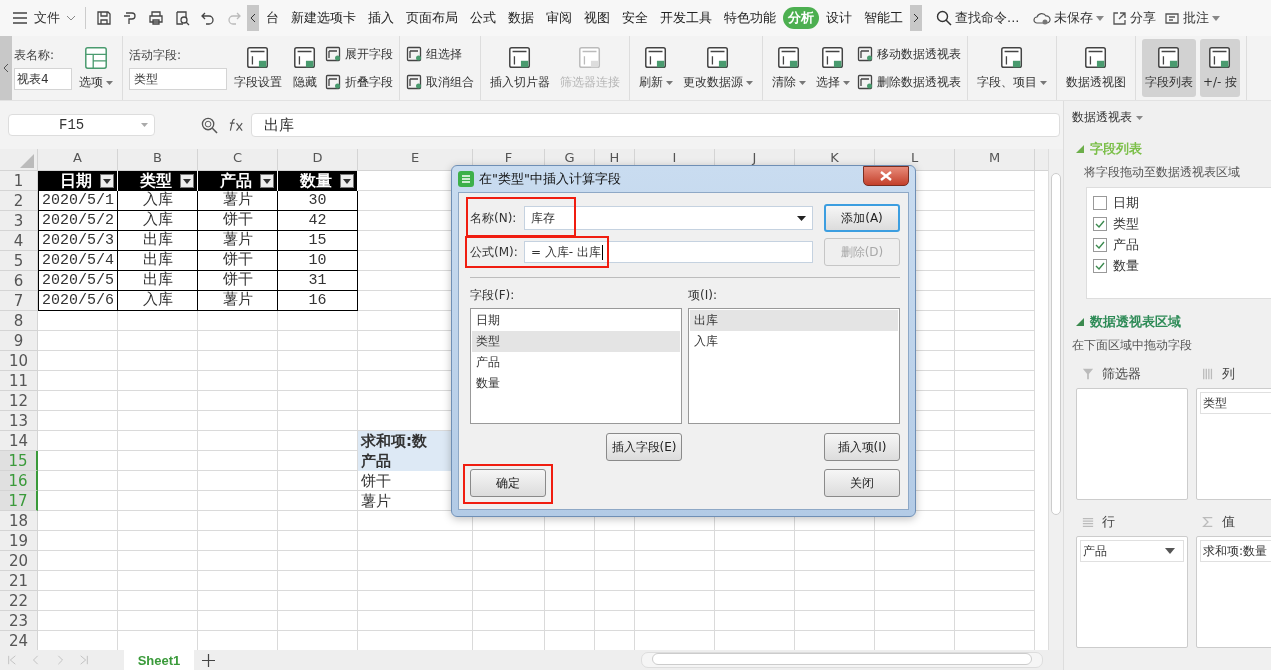 The width and height of the screenshot is (1271, 670). What do you see at coordinates (1192, 18) in the screenshot?
I see `comment-button: 批注` at bounding box center [1192, 18].